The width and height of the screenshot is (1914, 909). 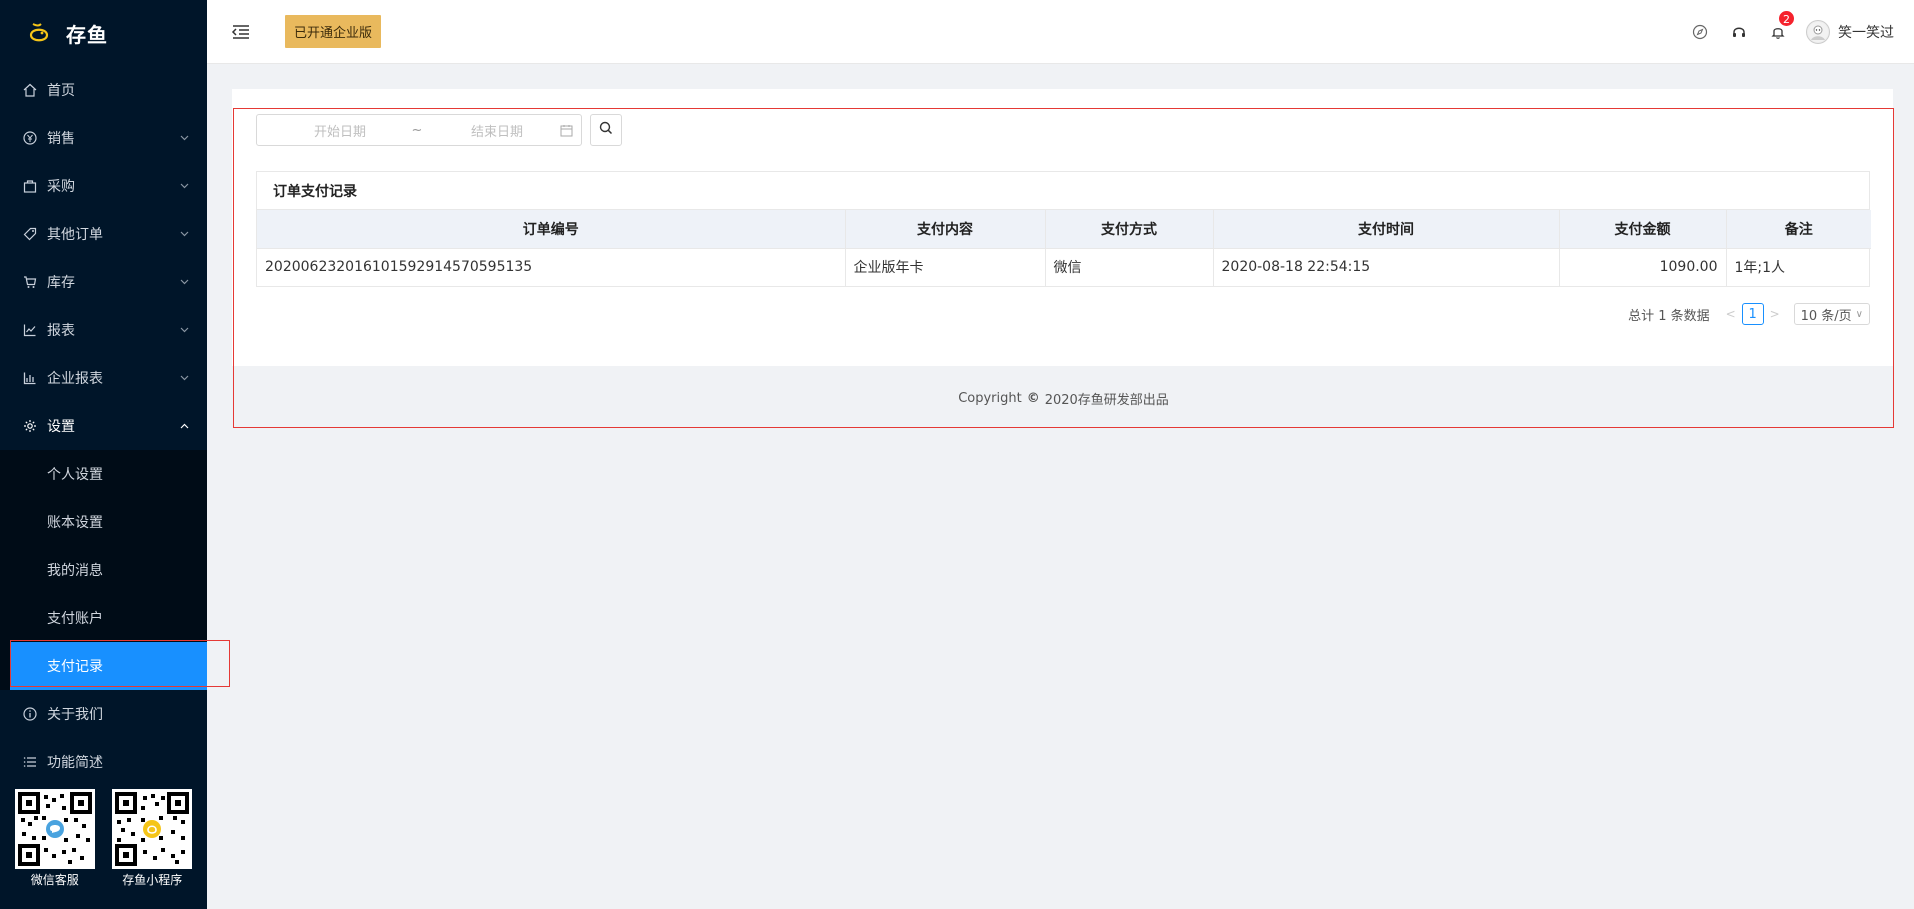 I want to click on sidebar-item-label: 库存, so click(x=61, y=283).